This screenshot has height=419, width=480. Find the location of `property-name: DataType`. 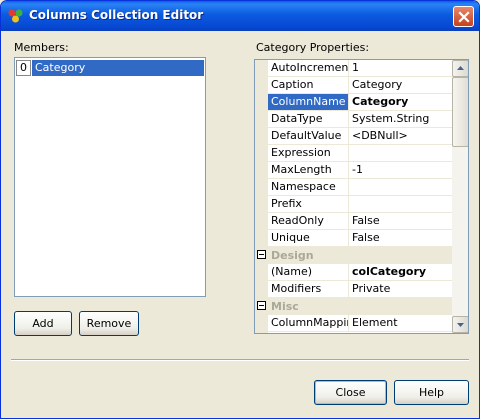

property-name: DataType is located at coordinates (308, 119).